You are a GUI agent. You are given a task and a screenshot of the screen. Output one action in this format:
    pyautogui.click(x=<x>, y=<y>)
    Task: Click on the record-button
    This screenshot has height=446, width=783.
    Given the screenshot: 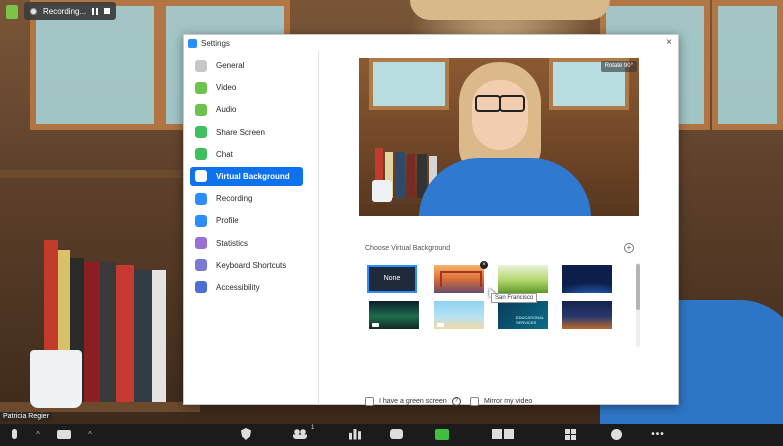 What is the action you would take?
    pyautogui.click(x=503, y=434)
    